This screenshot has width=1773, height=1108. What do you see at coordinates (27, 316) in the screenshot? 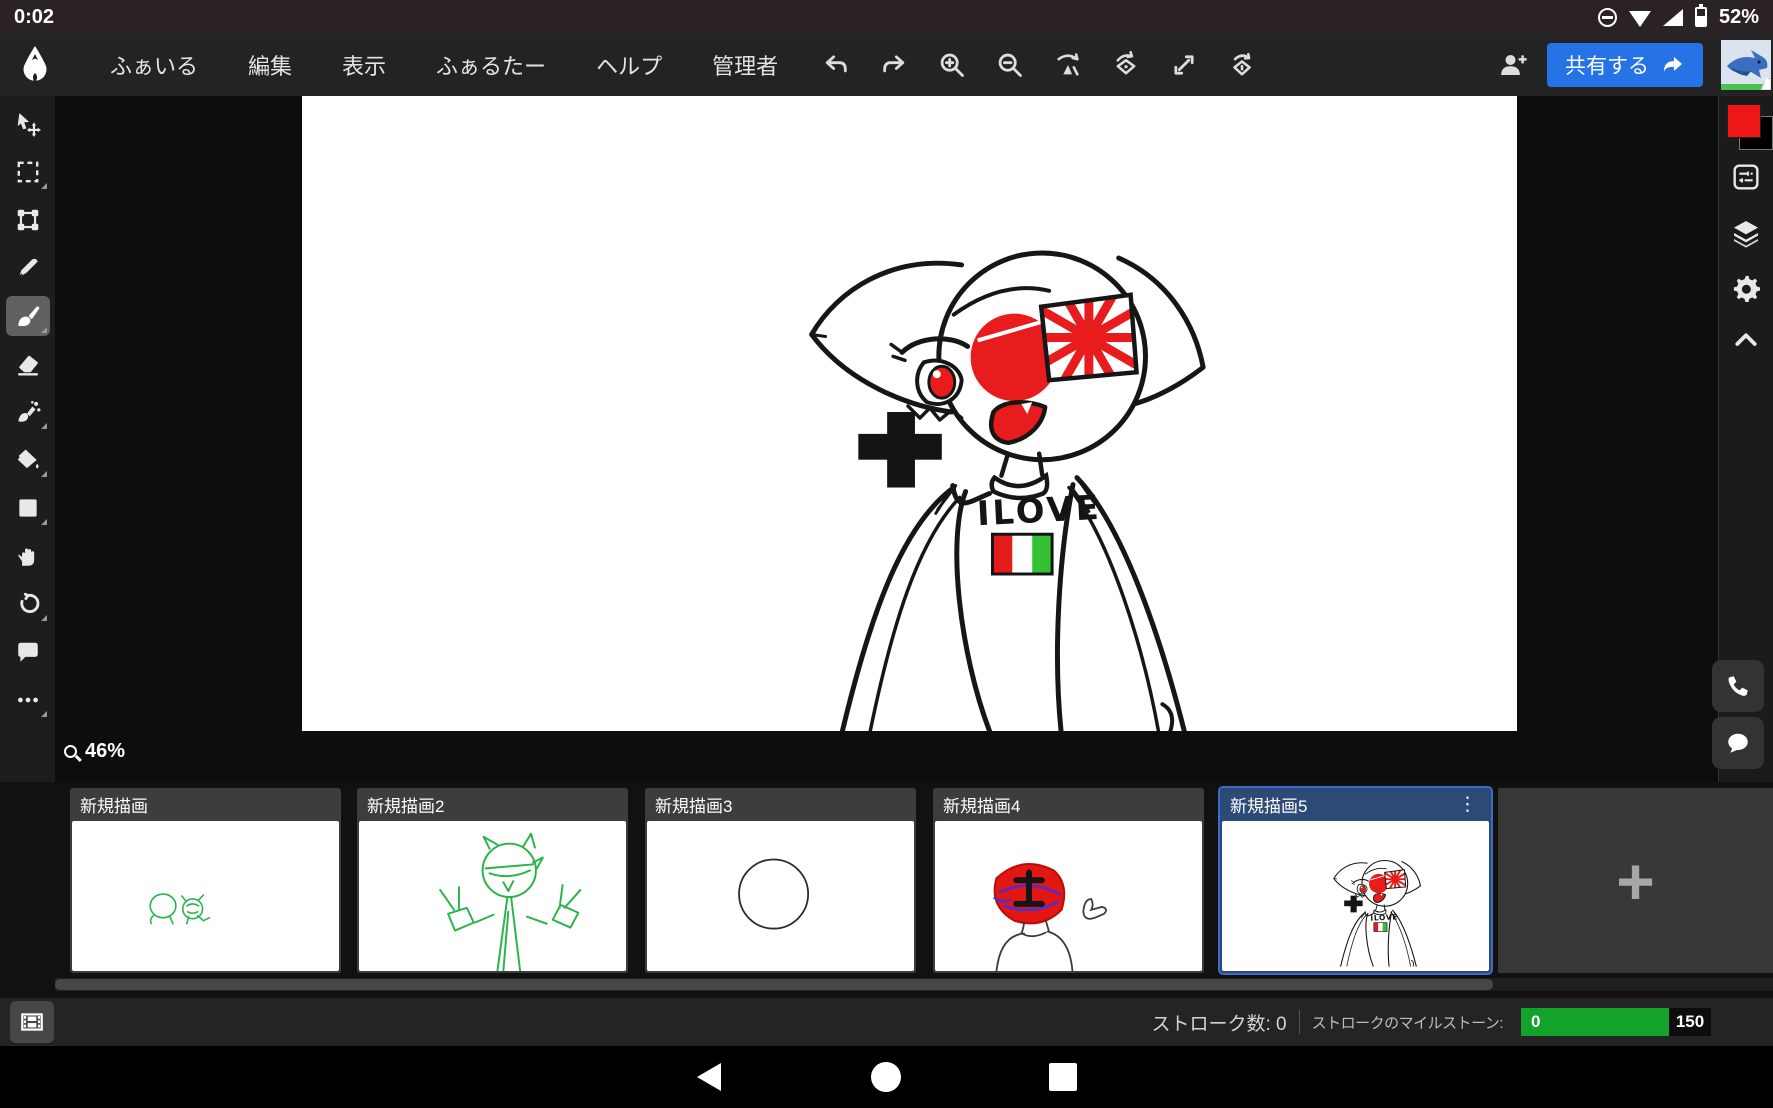
I see `brush-tool` at bounding box center [27, 316].